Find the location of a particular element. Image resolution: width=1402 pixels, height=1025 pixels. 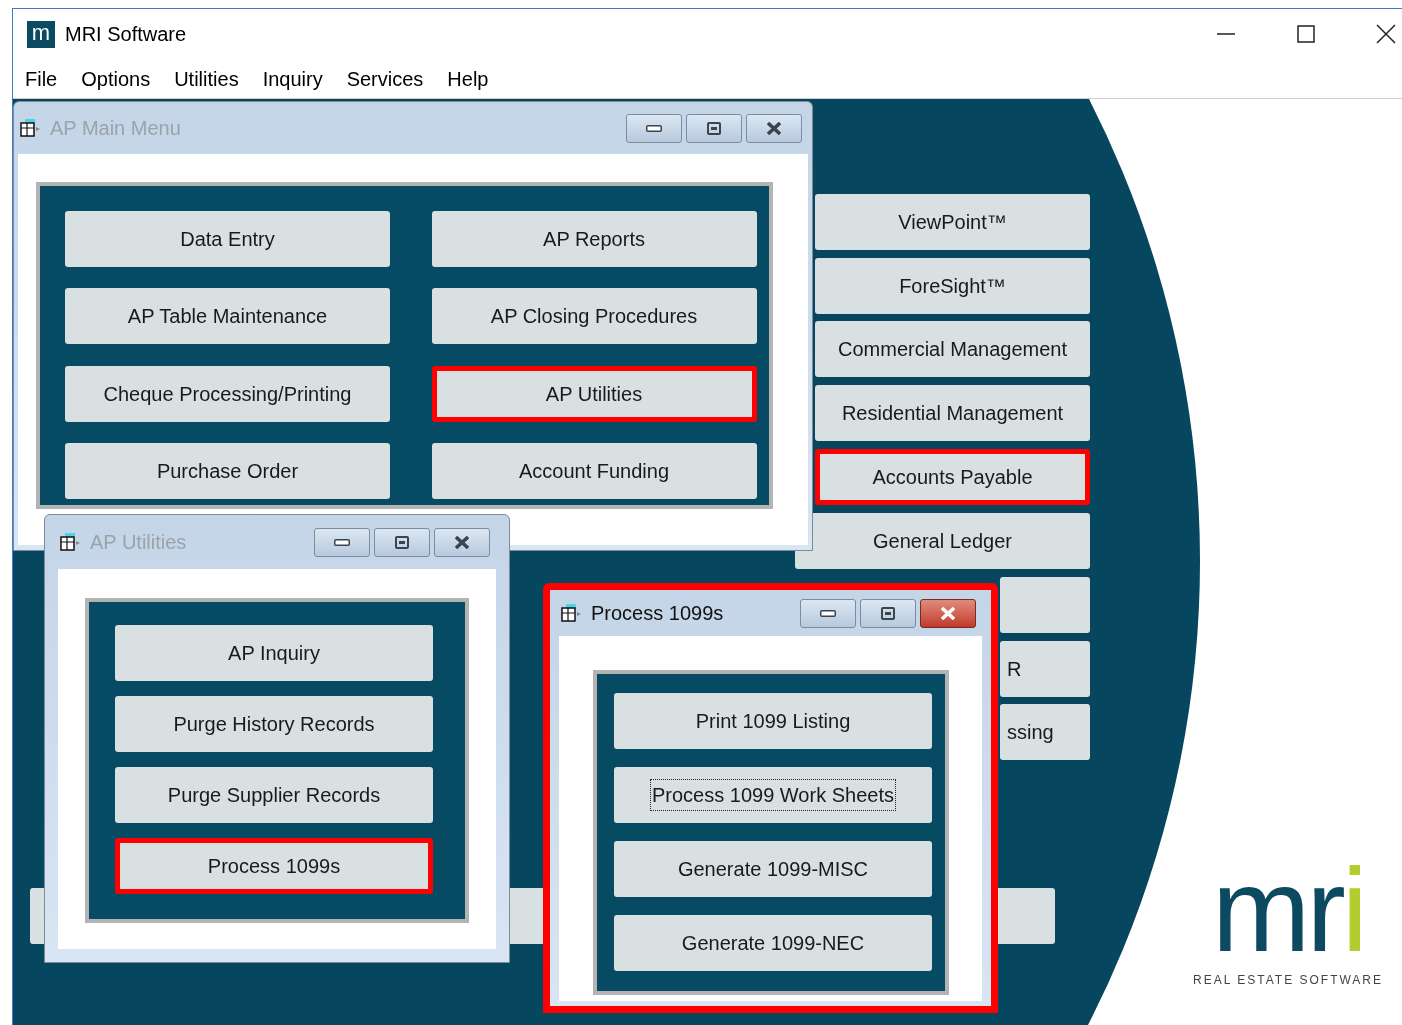

menu-item: Inquiry is located at coordinates (292, 78).